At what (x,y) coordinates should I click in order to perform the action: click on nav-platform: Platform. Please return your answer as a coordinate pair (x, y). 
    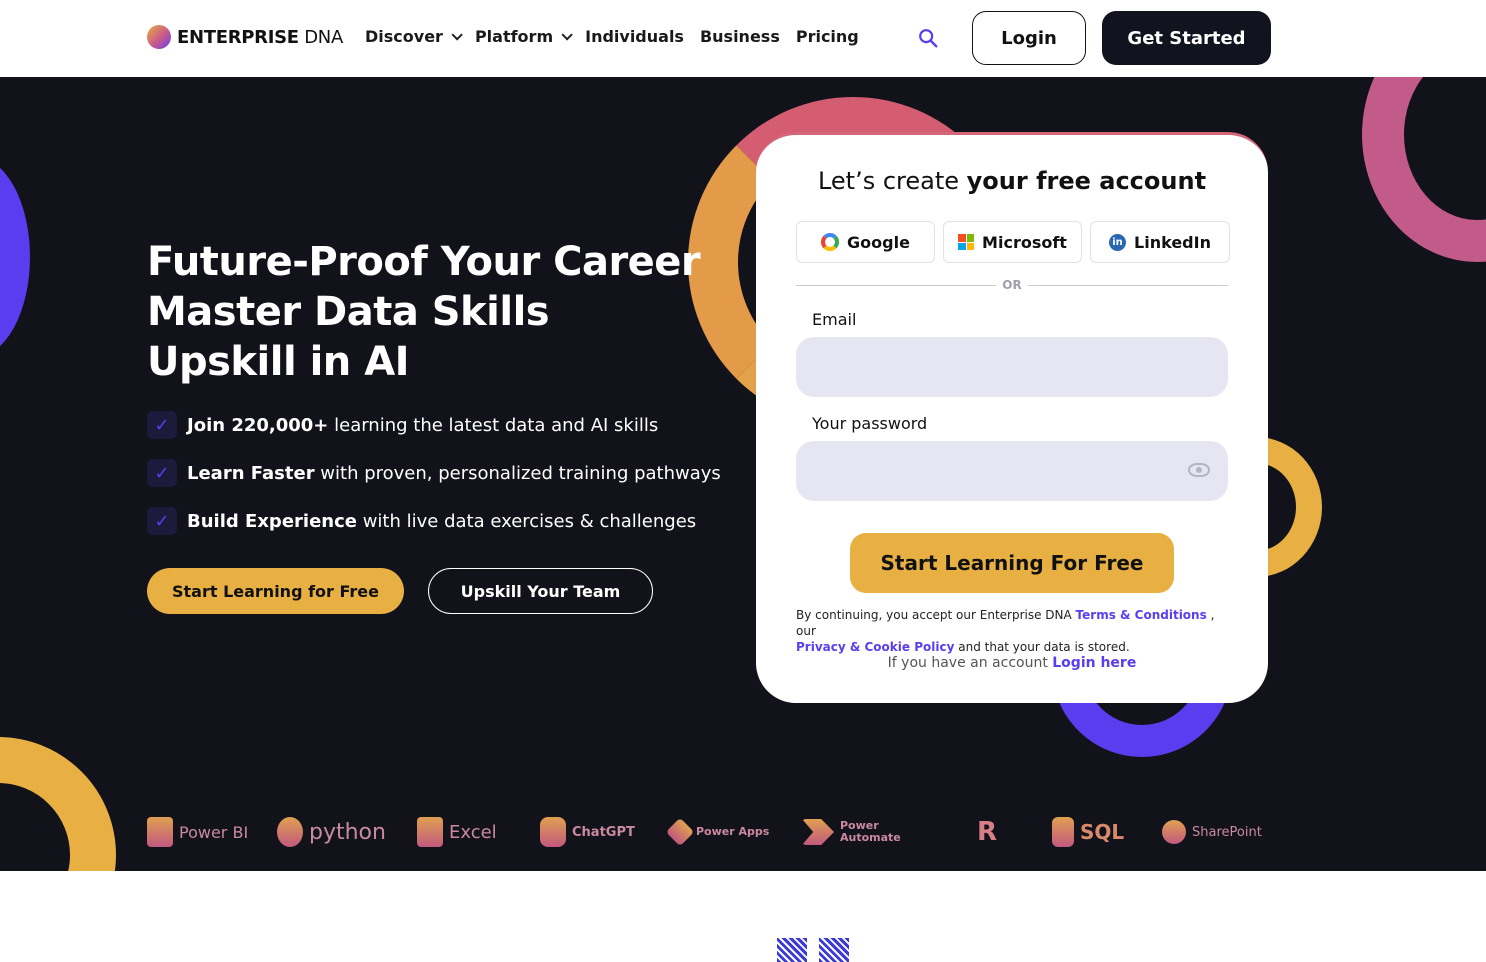
    Looking at the image, I should click on (524, 36).